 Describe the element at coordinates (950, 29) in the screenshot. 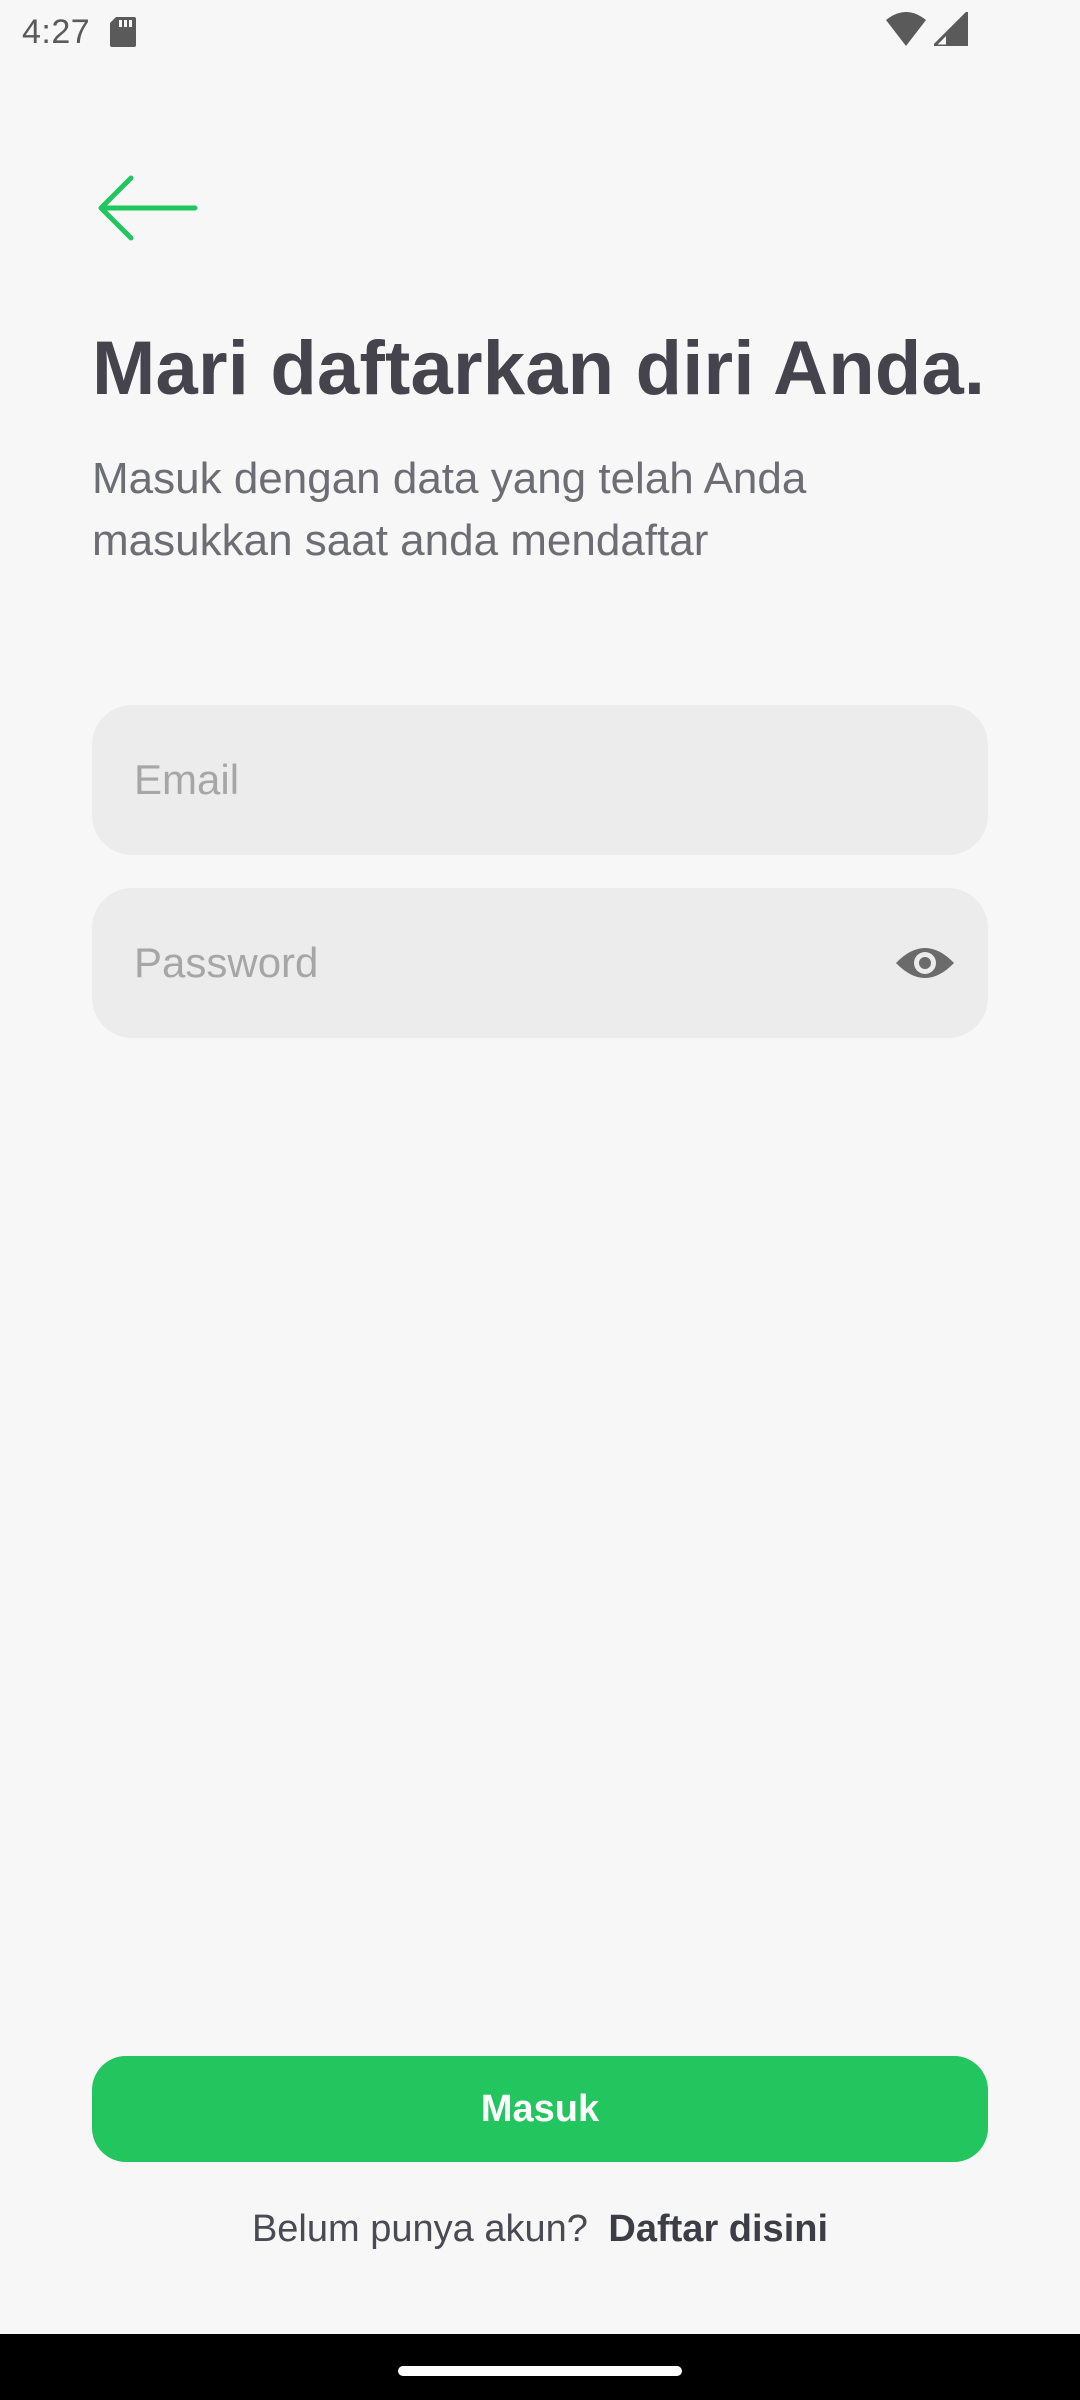

I see `signal-icon` at that location.